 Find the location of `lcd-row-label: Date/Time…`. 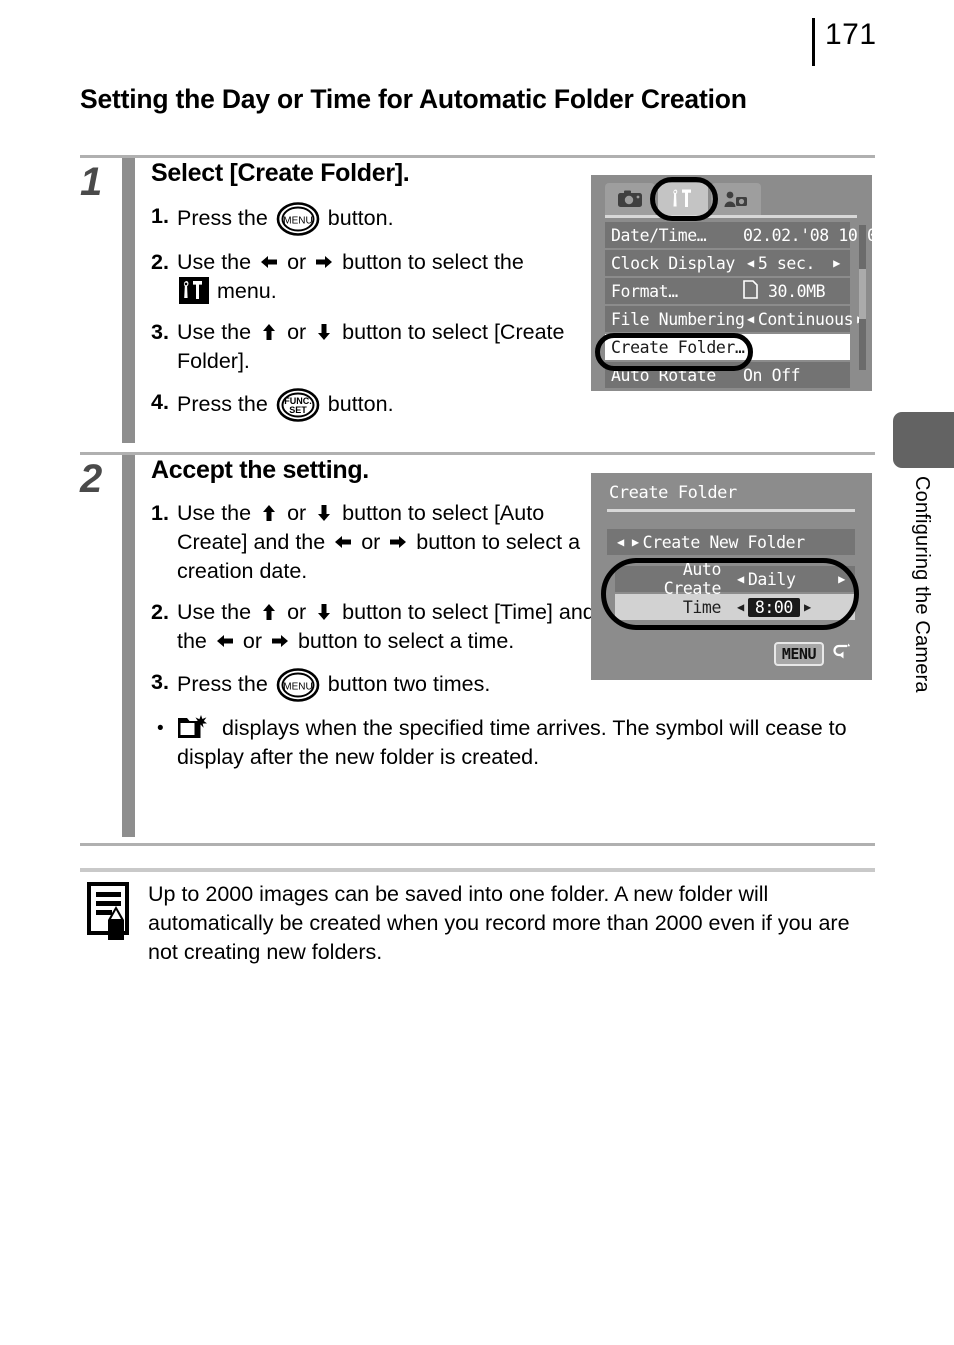

lcd-row-label: Date/Time… is located at coordinates (659, 235).